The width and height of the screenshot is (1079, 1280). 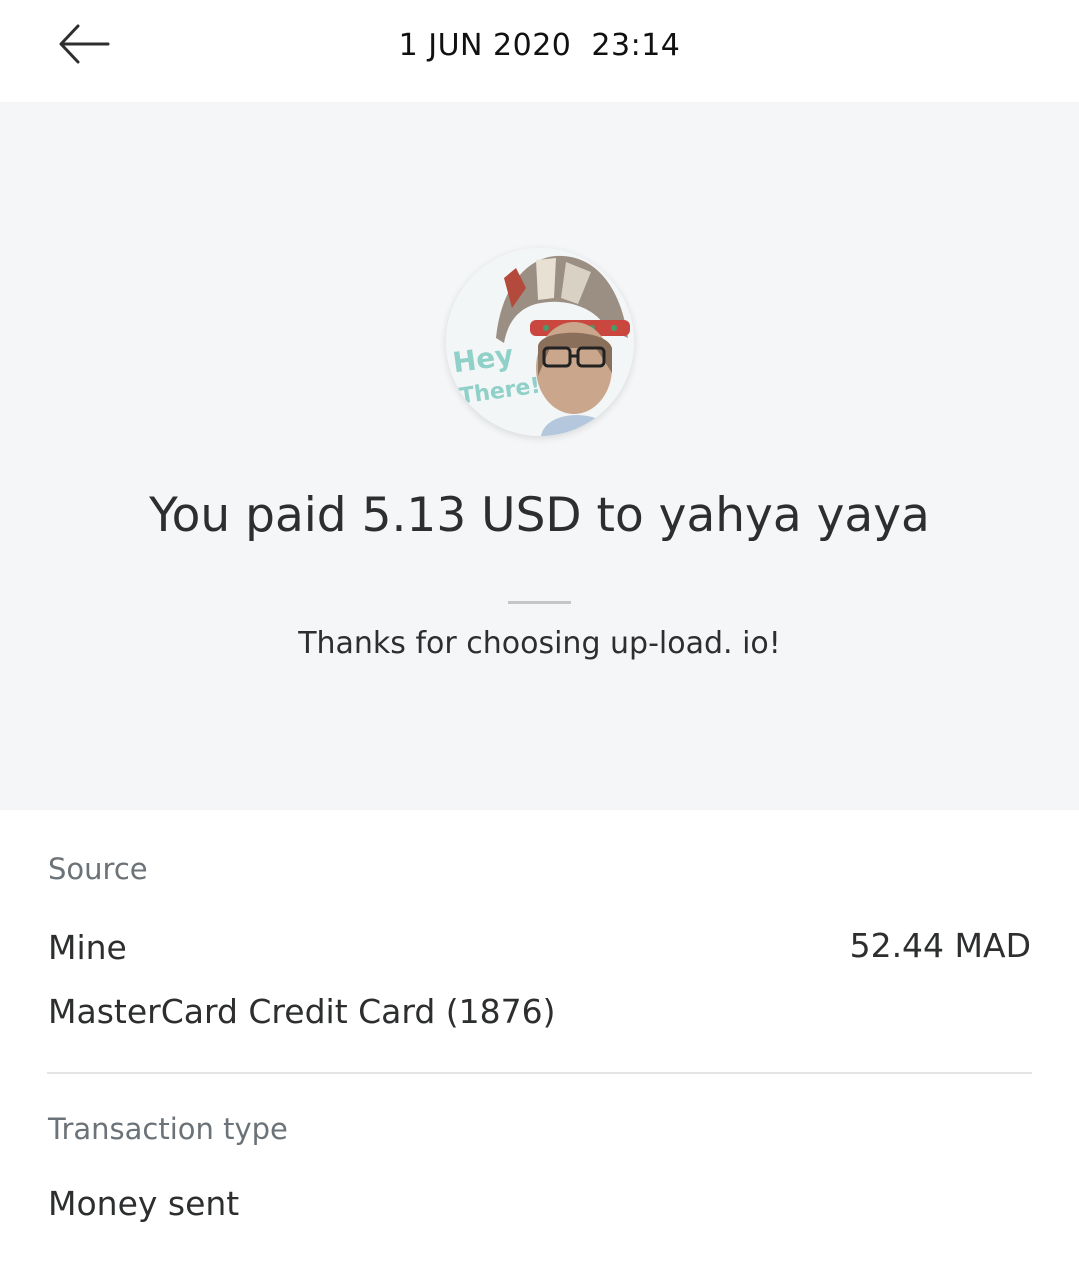 I want to click on recipient-avatar: Hey There!, so click(x=540, y=342).